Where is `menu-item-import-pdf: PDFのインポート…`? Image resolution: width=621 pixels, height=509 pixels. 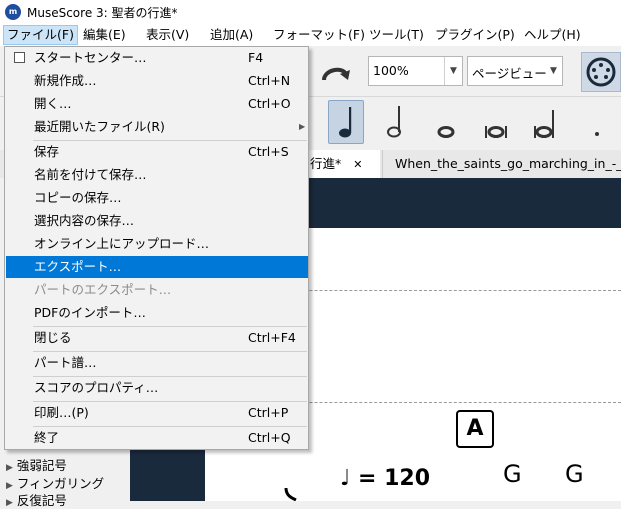
menu-item-import-pdf: PDFのインポート… is located at coordinates (157, 313).